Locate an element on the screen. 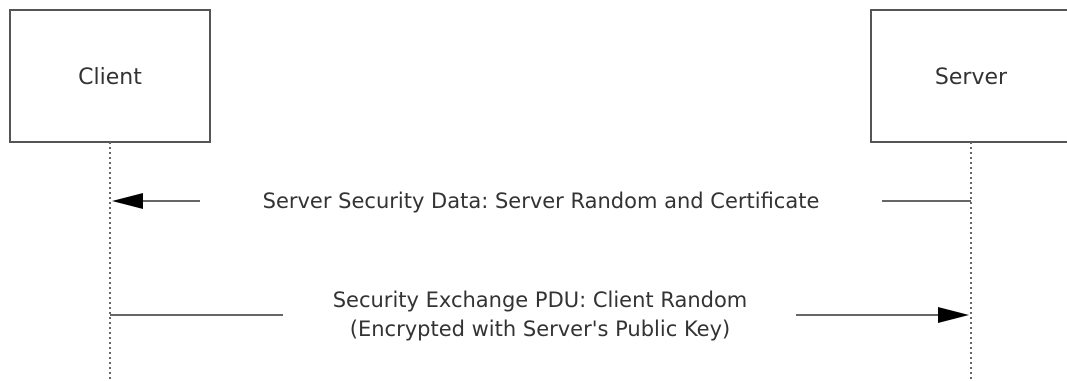  participant-server: Server is located at coordinates (968, 76).